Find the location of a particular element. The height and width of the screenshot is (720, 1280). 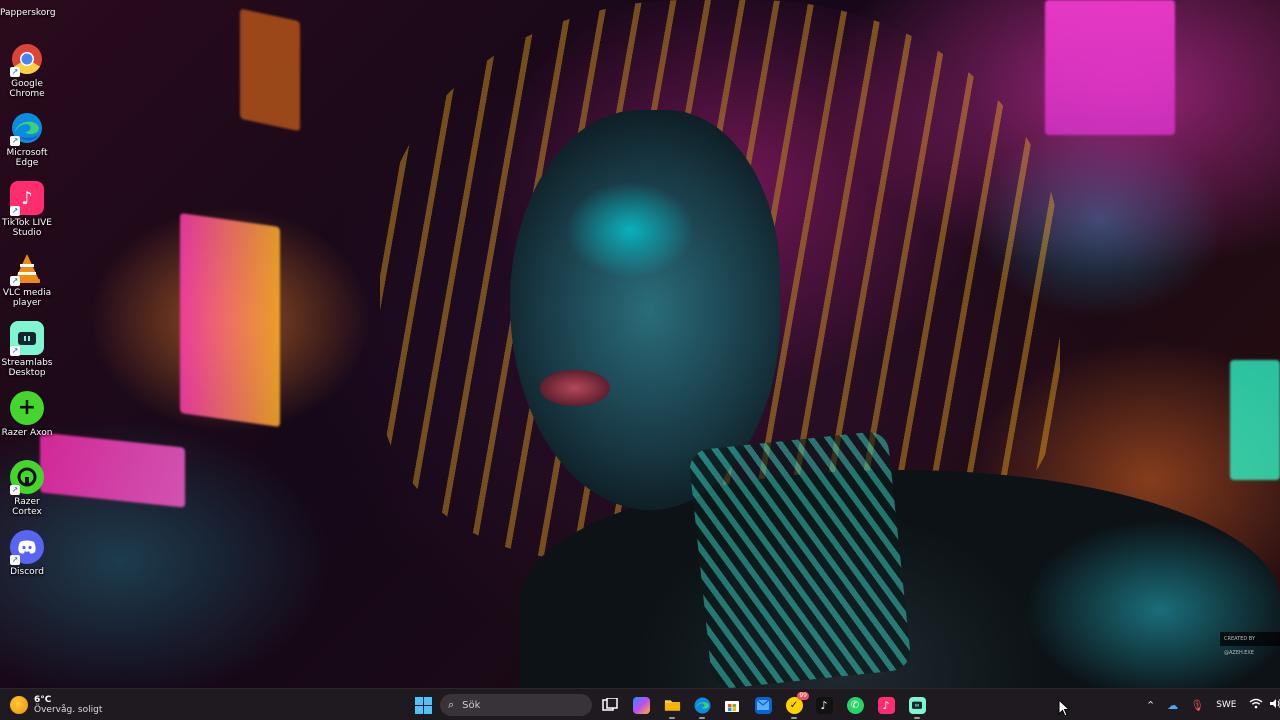

taskbar-outlook is located at coordinates (763, 705).